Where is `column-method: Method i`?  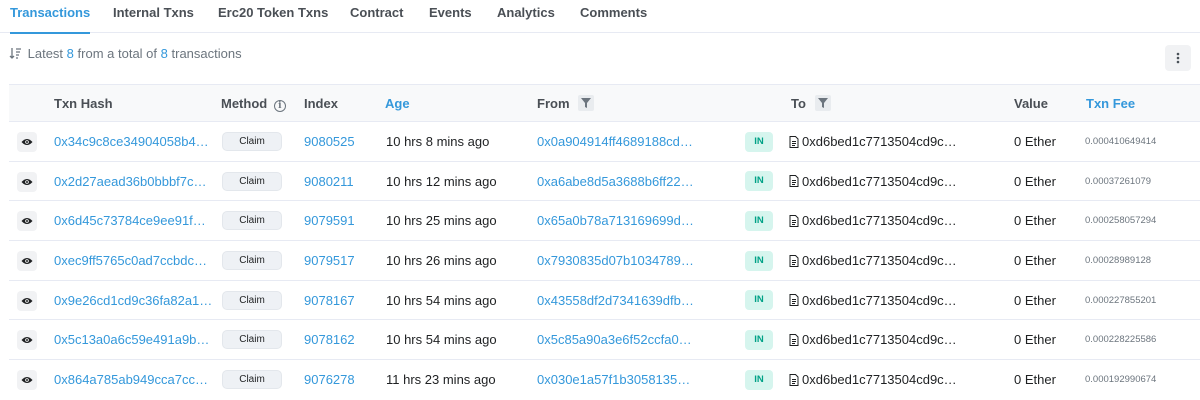 column-method: Method i is located at coordinates (253, 104).